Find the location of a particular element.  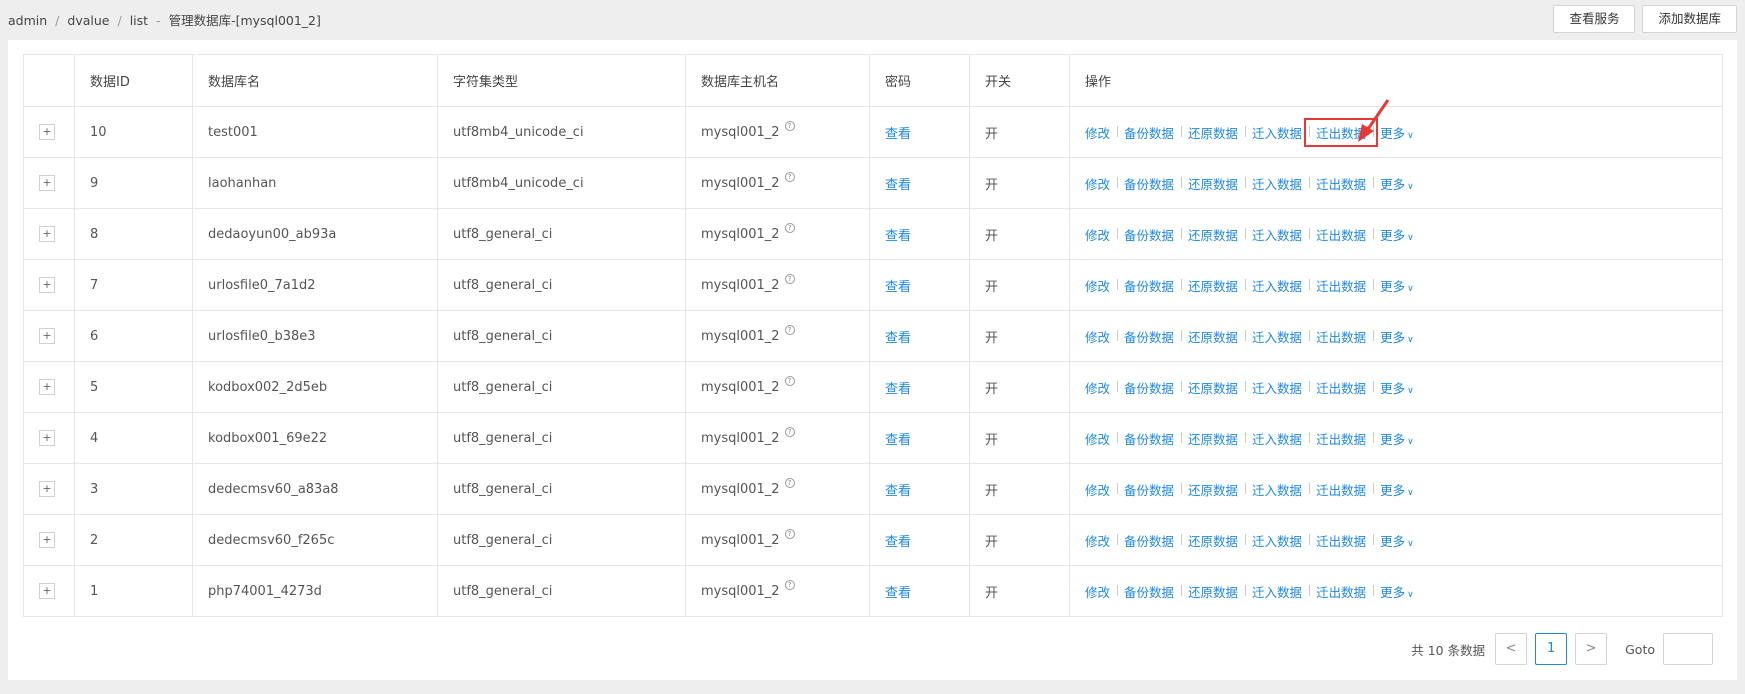

view-service-button: 查看服务 is located at coordinates (1594, 19).